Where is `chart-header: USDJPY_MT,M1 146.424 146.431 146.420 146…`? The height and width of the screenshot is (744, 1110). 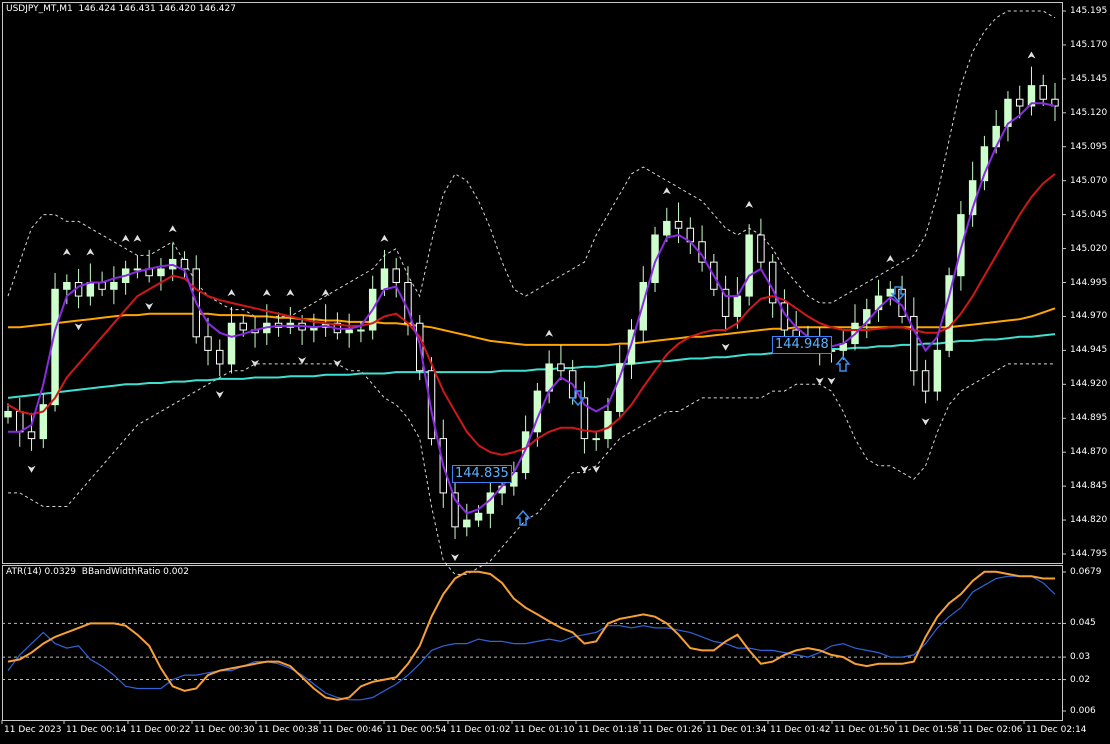
chart-header: USDJPY_MT,M1 146.424 146.431 146.420 146… is located at coordinates (121, 9).